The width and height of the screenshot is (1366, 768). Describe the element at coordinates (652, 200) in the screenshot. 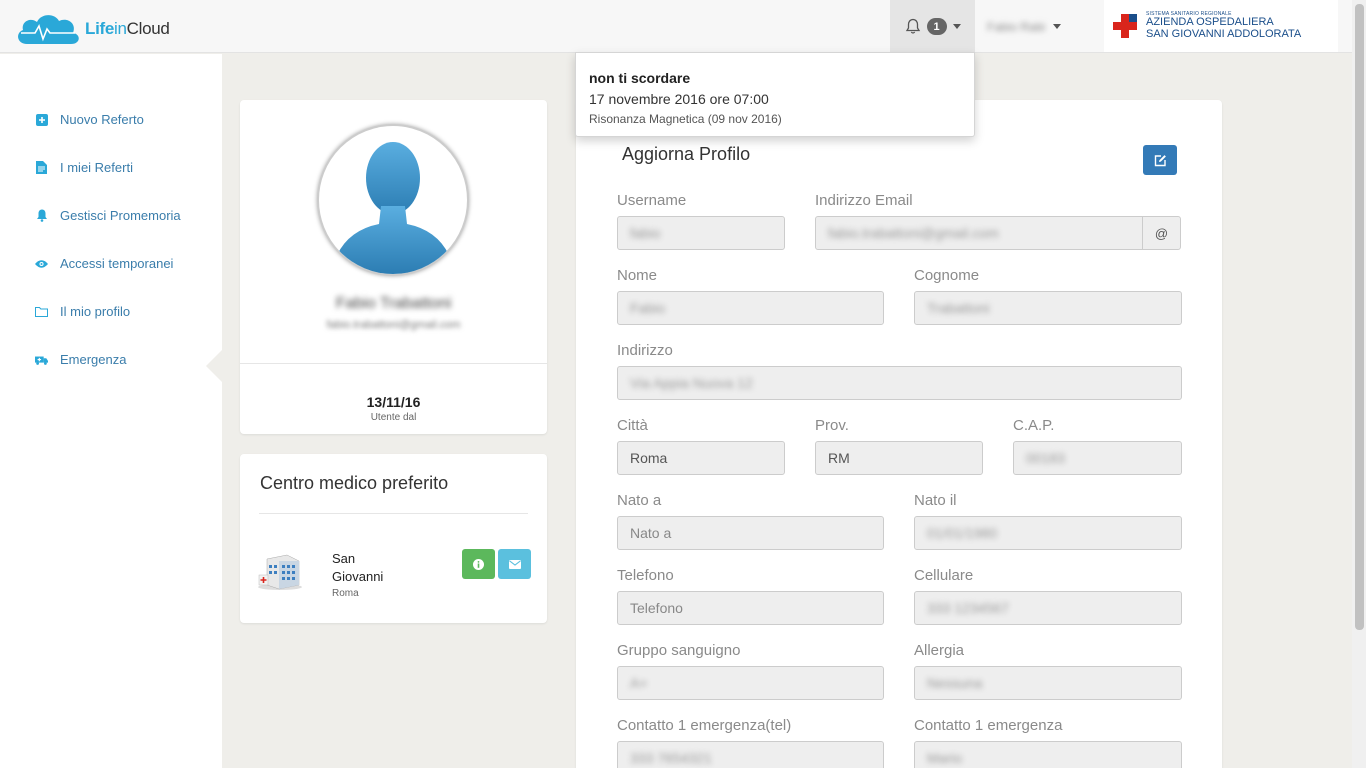

I see `username-label: Username` at that location.